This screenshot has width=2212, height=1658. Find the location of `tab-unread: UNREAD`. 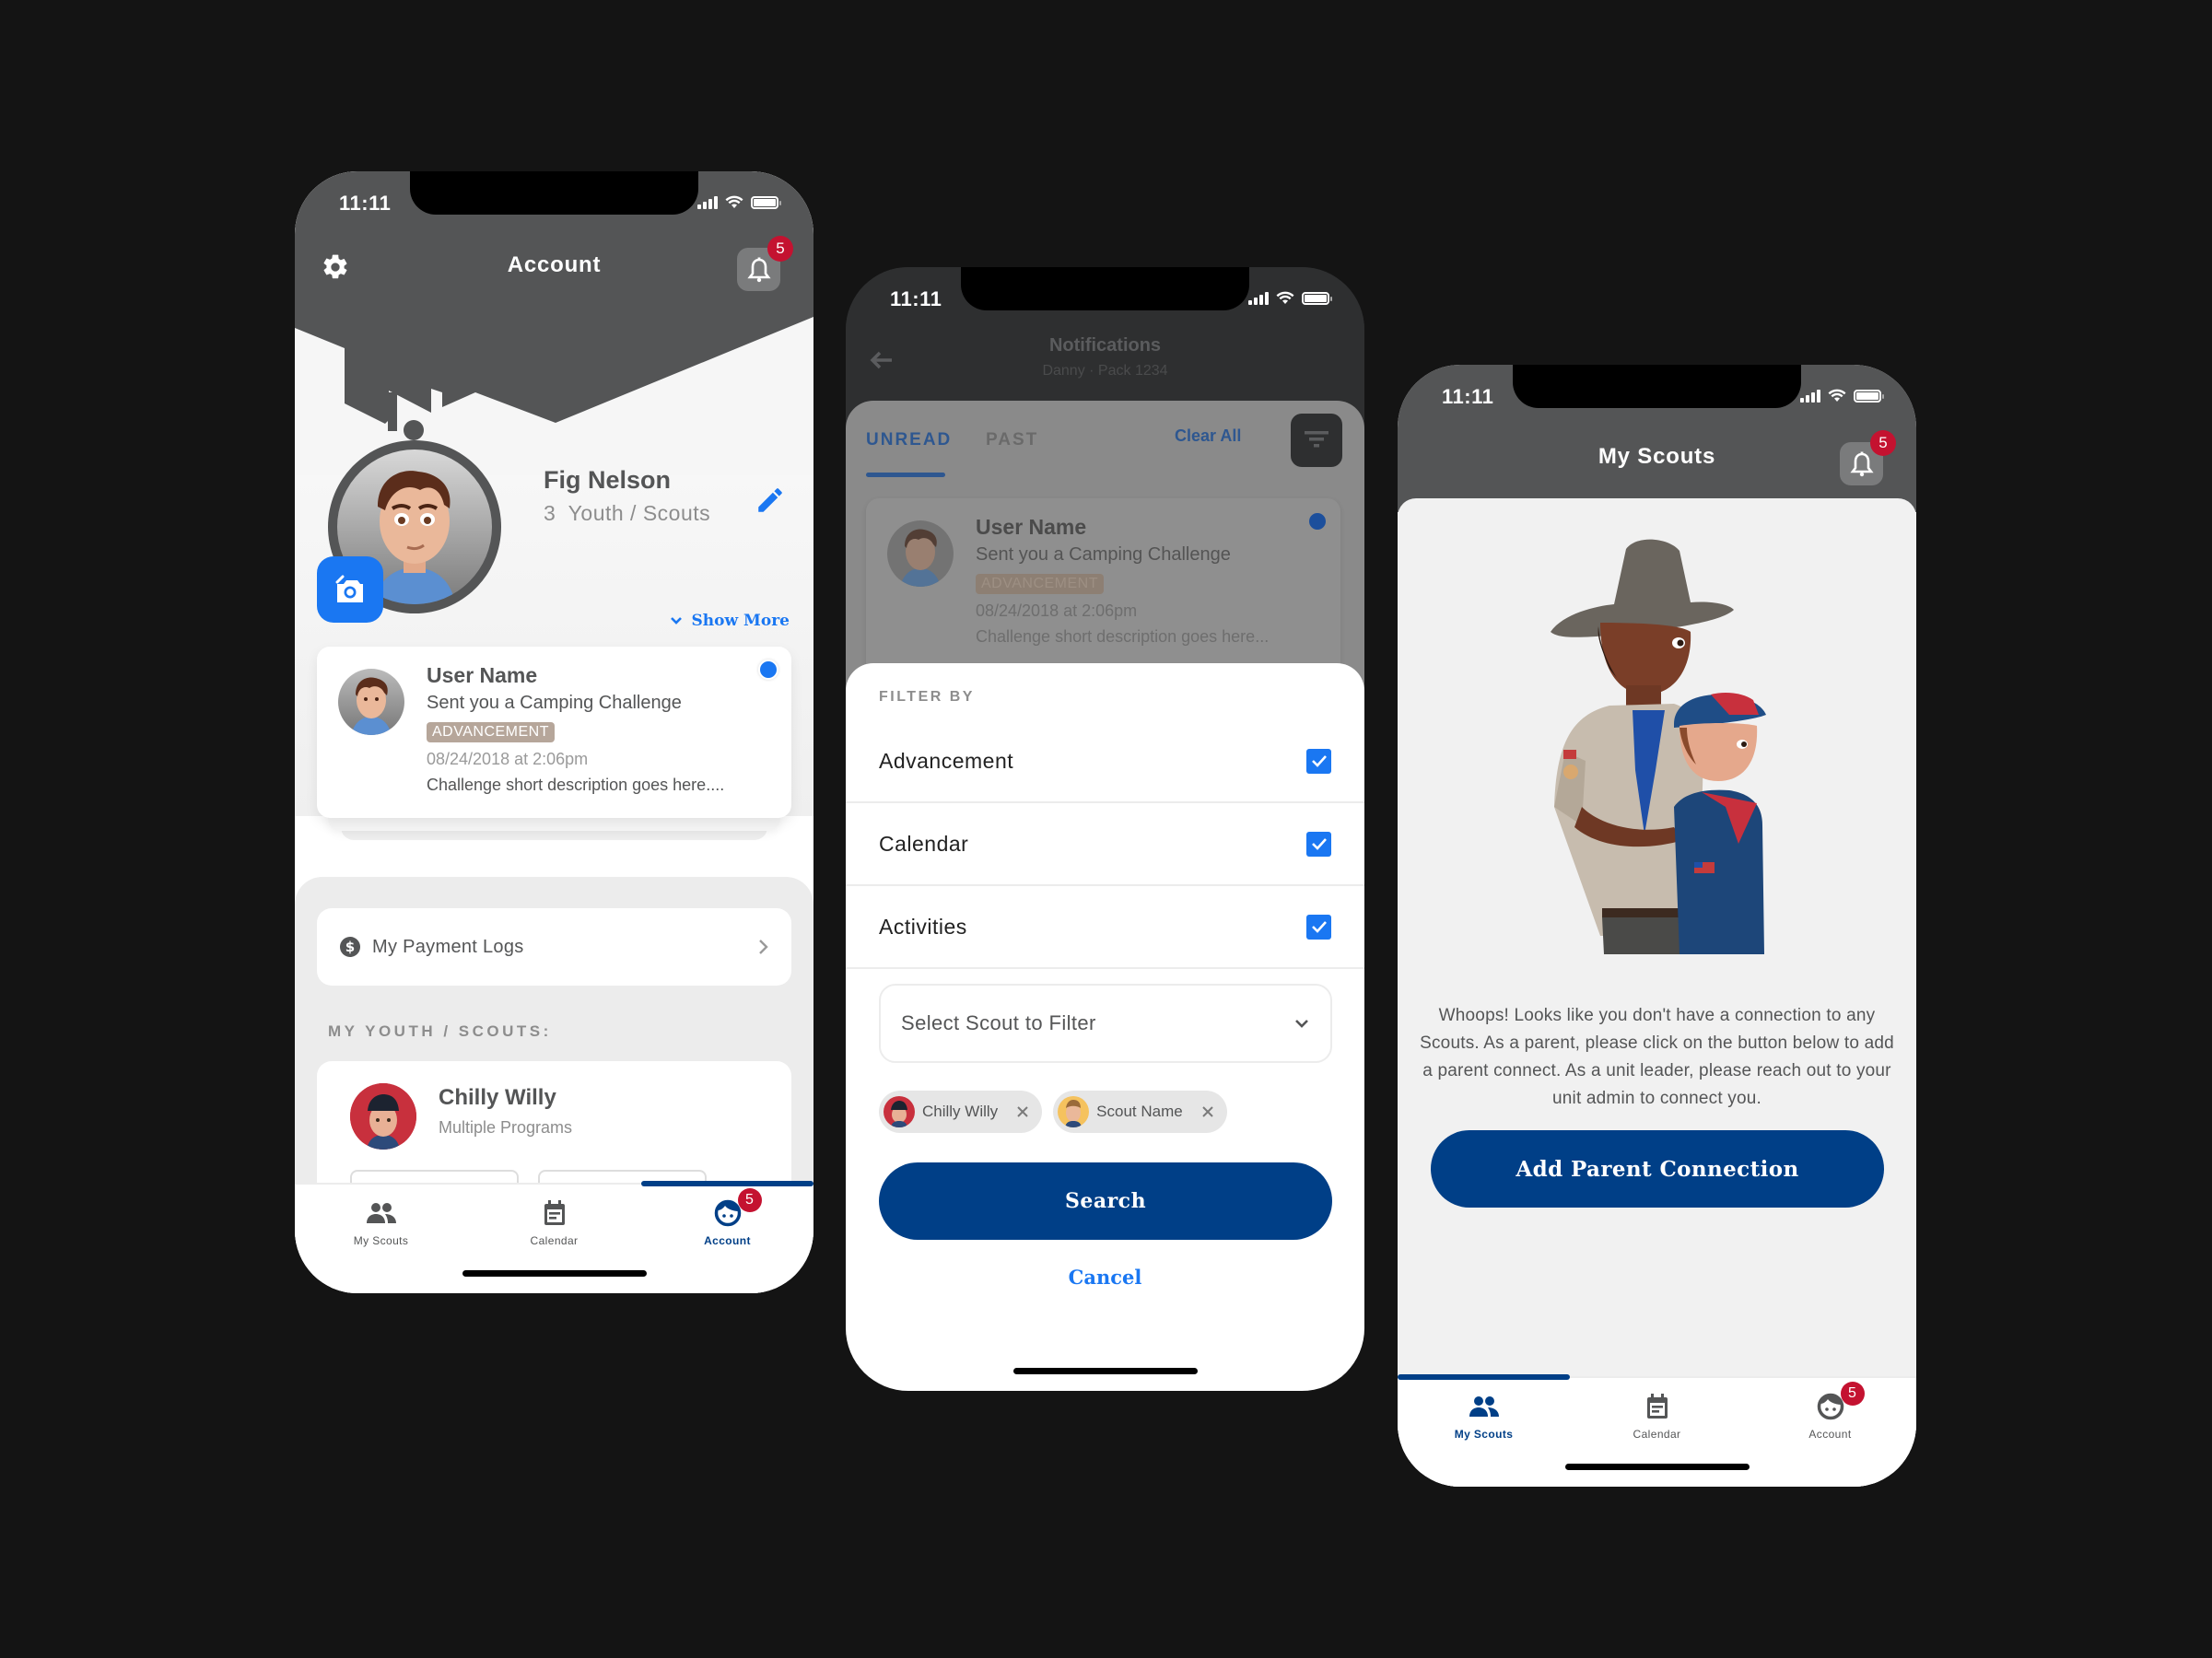

tab-unread: UNREAD is located at coordinates (909, 440).